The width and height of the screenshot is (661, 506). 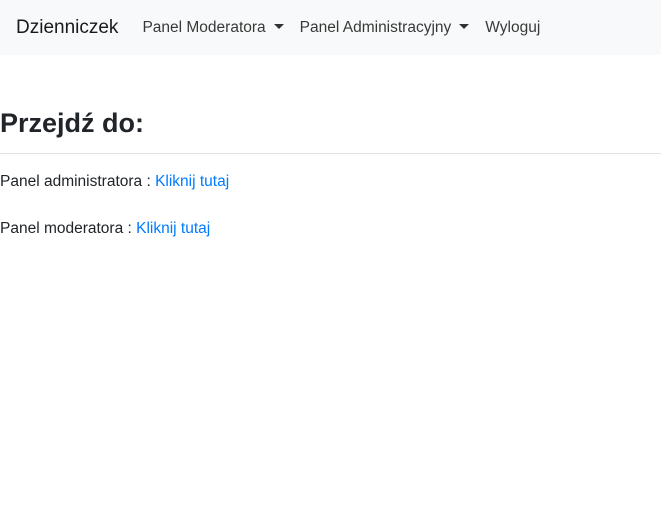 What do you see at coordinates (78, 182) in the screenshot?
I see `admin-panel-label: Panel administratora :` at bounding box center [78, 182].